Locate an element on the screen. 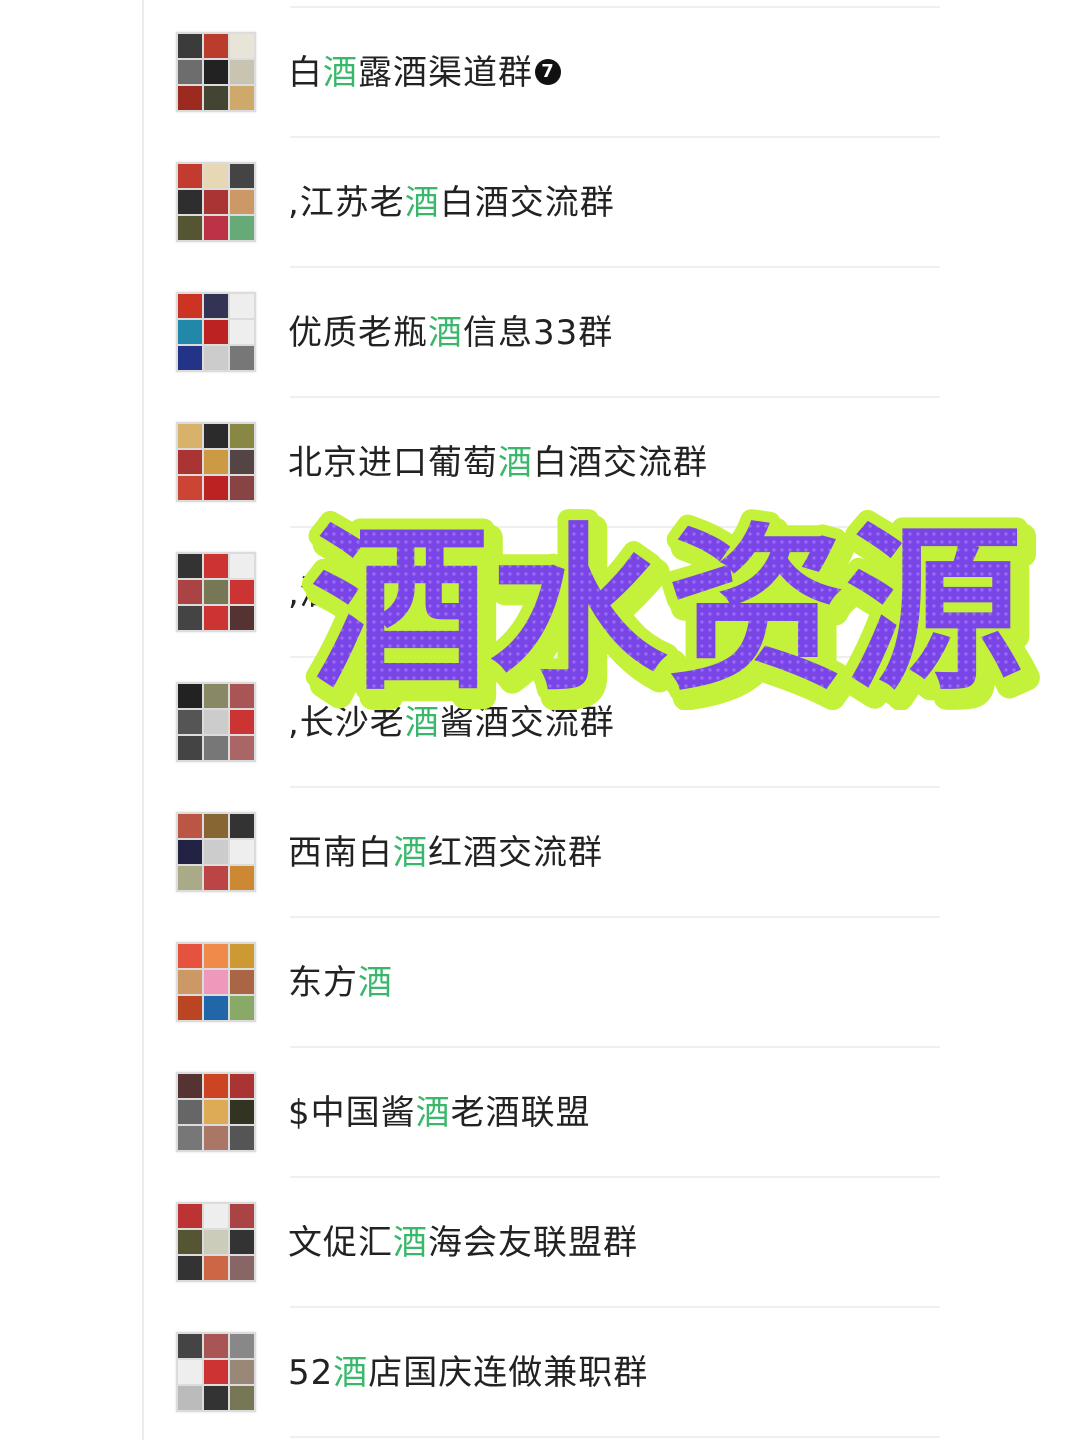 The width and height of the screenshot is (1080, 1440). group-list-item: 文促汇酒海会友联盟群 is located at coordinates (540, 1243).